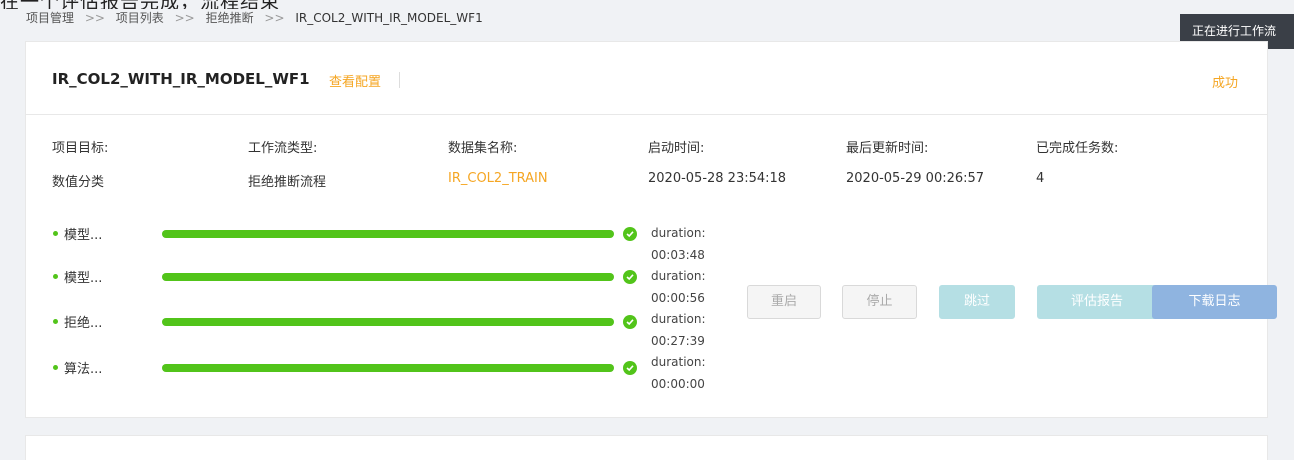  What do you see at coordinates (1077, 148) in the screenshot?
I see `info-label: 已完成任务数:` at bounding box center [1077, 148].